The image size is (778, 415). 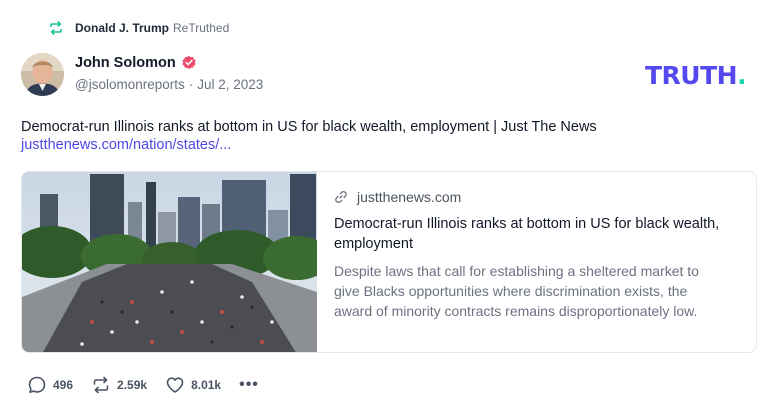 I want to click on retruth-attribution: Donald J. Trump ReTruthed, so click(x=138, y=28).